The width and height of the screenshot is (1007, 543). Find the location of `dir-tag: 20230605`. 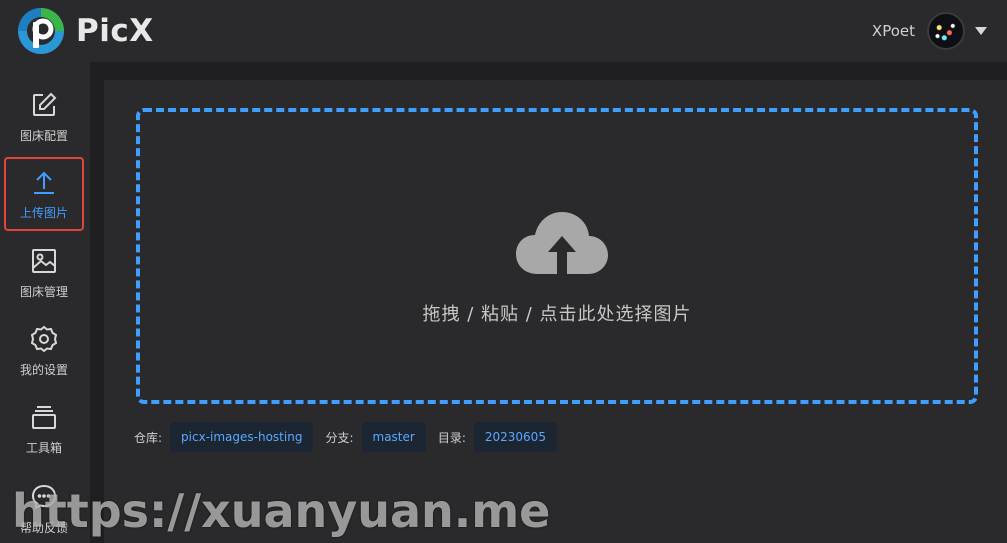

dir-tag: 20230605 is located at coordinates (515, 437).